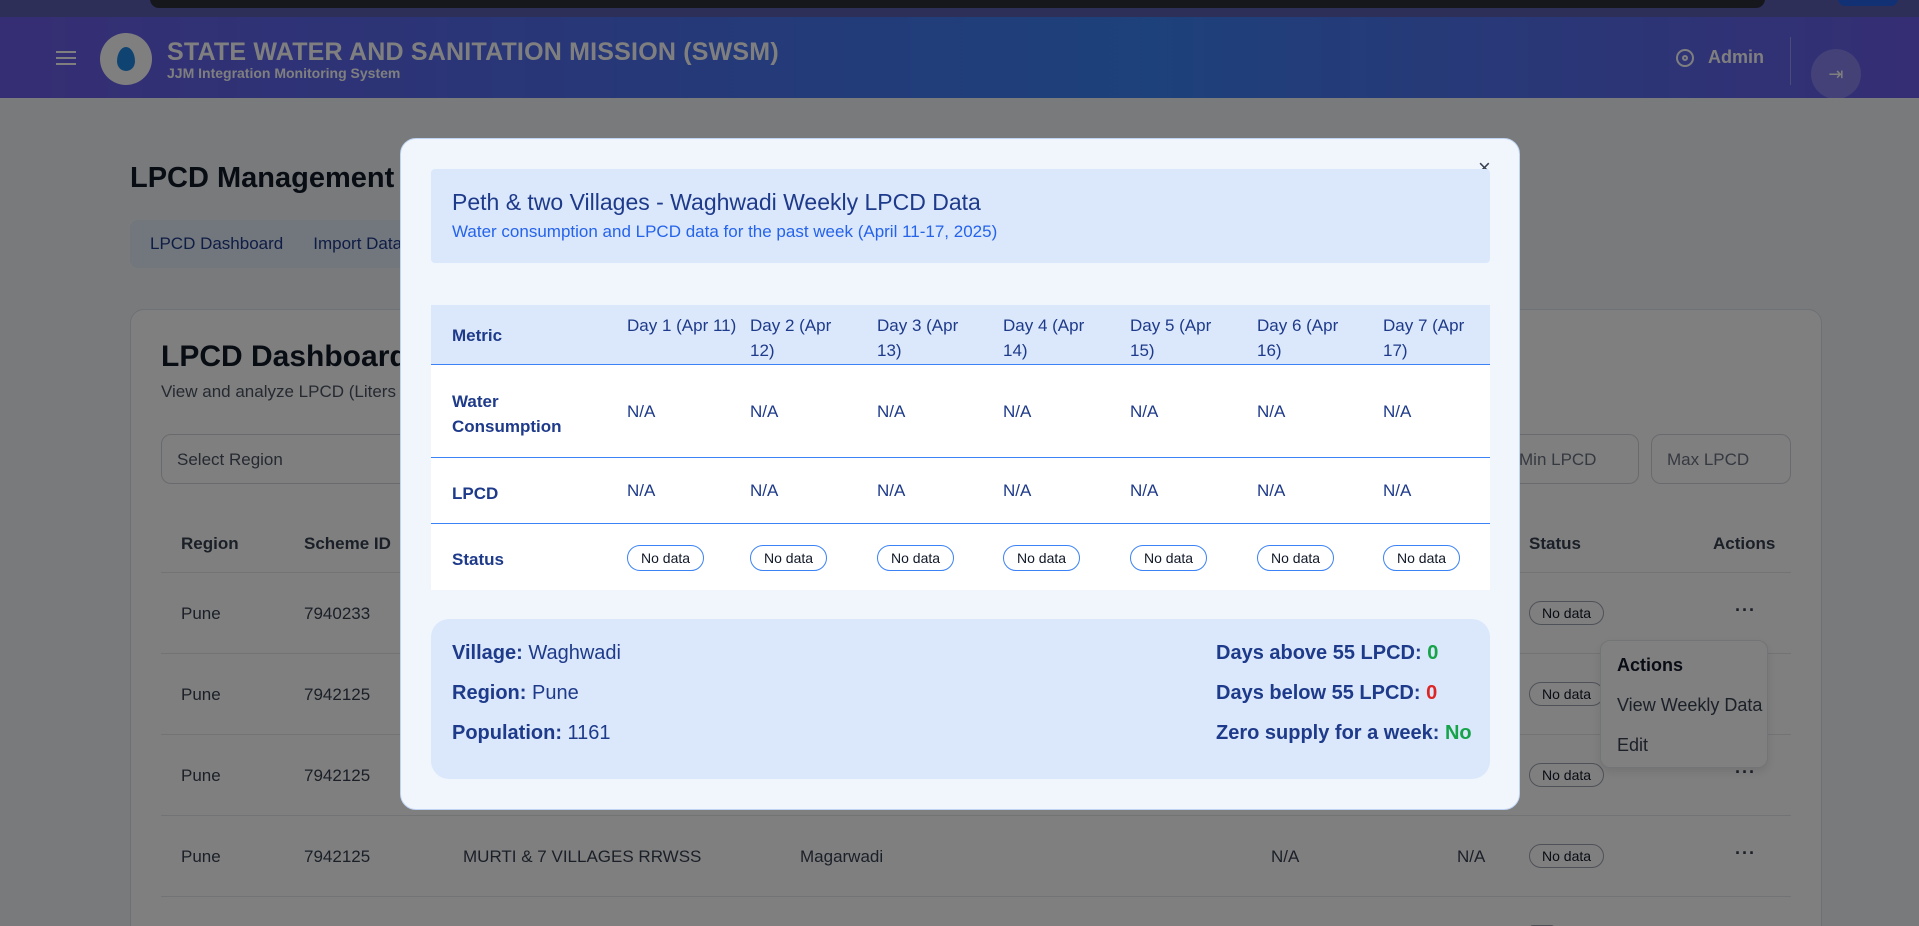 This screenshot has width=1919, height=926. Describe the element at coordinates (1689, 705) in the screenshot. I see `view-weekly-data-item: View Weekly Data` at that location.